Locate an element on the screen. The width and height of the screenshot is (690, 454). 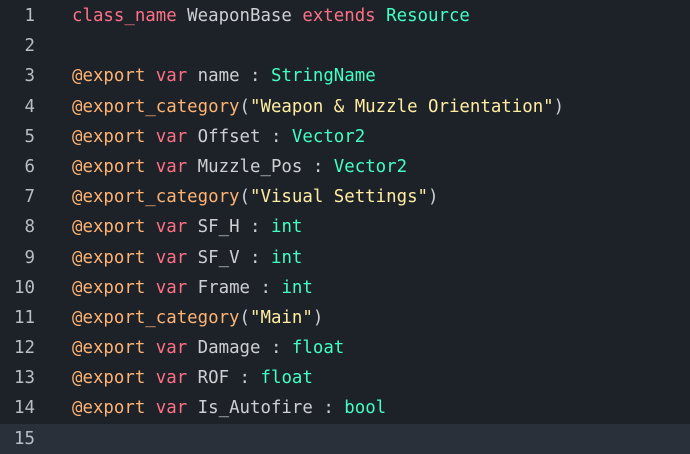
code-line: 2 is located at coordinates (345, 46).